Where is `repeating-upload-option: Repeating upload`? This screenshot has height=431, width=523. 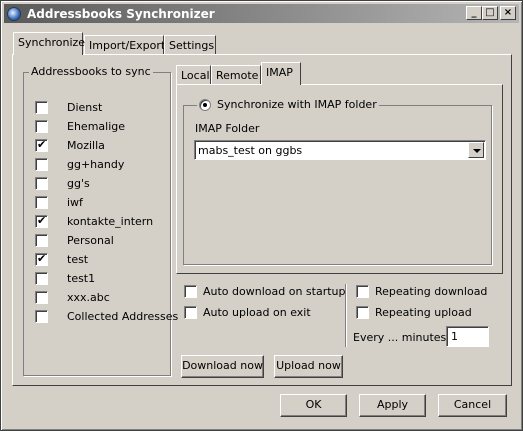
repeating-upload-option: Repeating upload is located at coordinates (414, 312).